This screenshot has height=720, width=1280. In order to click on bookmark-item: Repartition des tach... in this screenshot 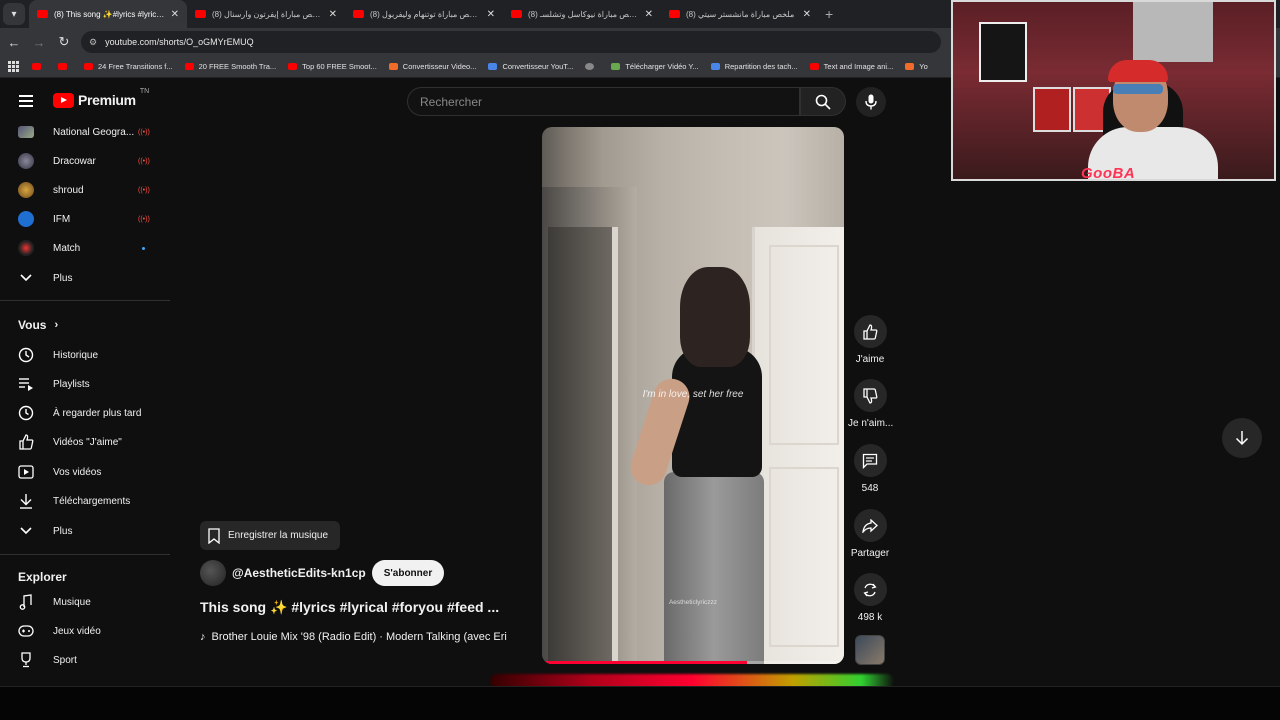, I will do `click(754, 66)`.